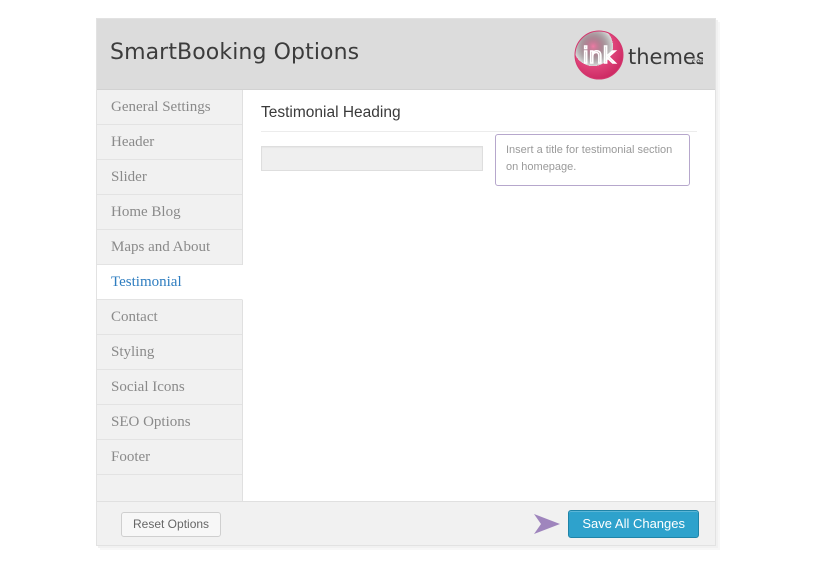 This screenshot has height=565, width=813. Describe the element at coordinates (169, 177) in the screenshot. I see `sidebar-item-slider: Slider` at that location.